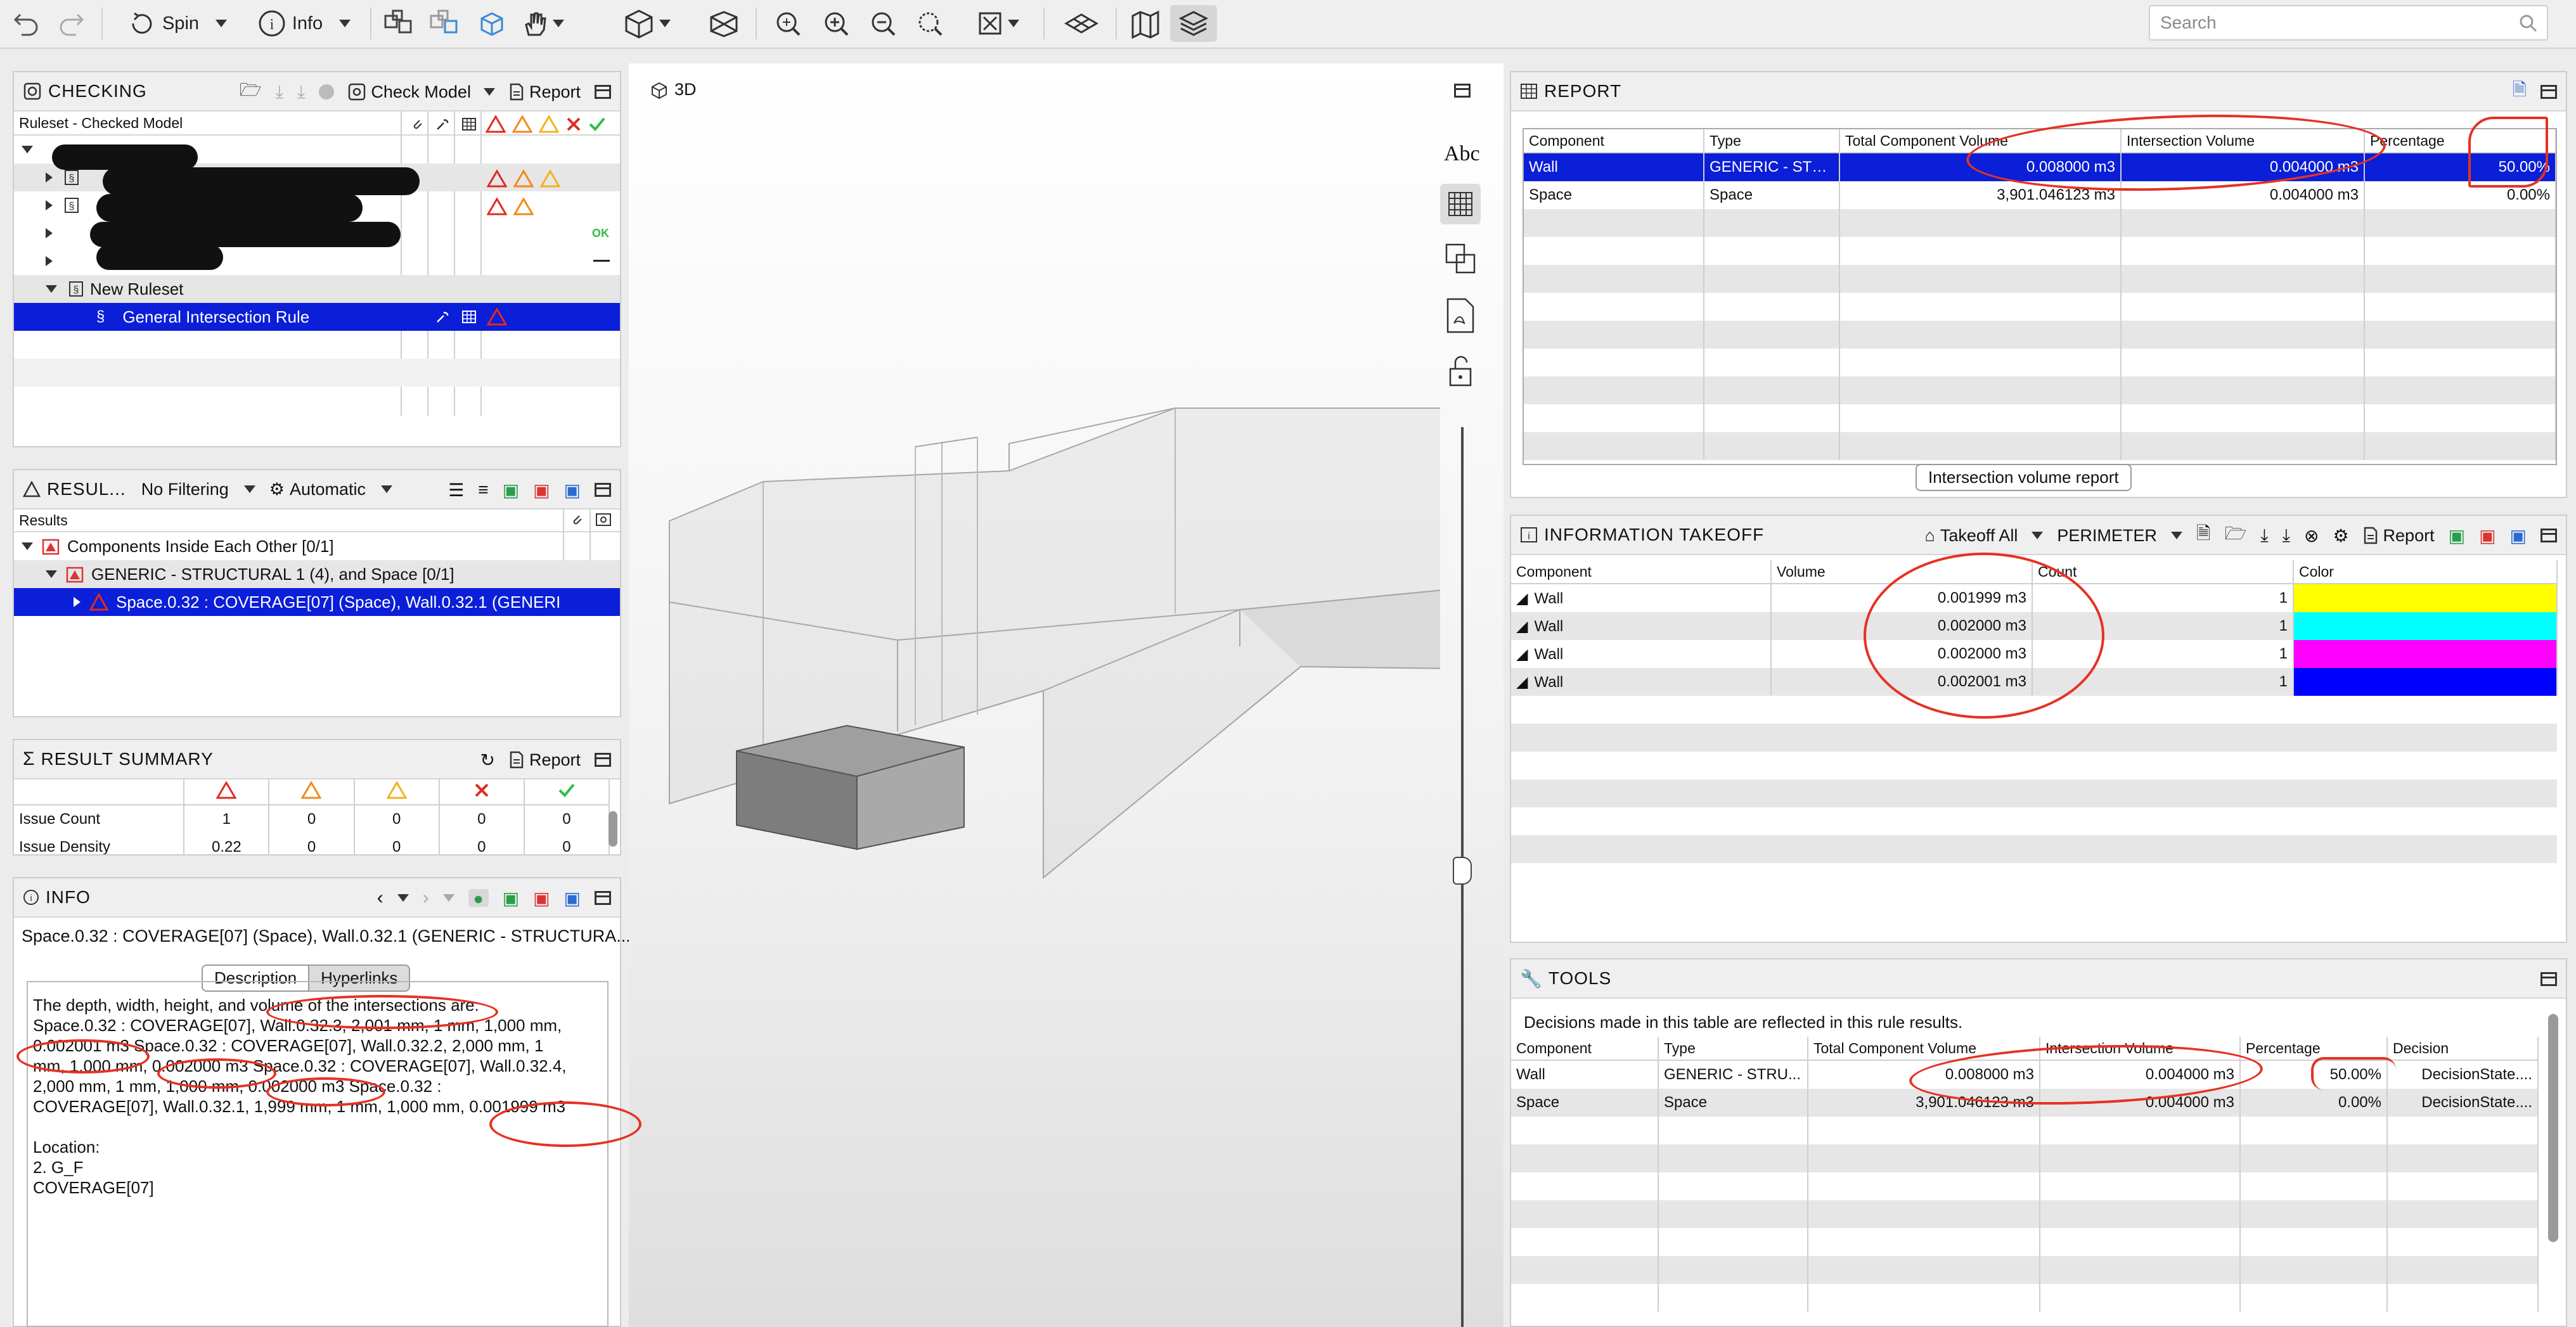 Image resolution: width=2576 pixels, height=1327 pixels. I want to click on view-cube-dropdown, so click(646, 23).